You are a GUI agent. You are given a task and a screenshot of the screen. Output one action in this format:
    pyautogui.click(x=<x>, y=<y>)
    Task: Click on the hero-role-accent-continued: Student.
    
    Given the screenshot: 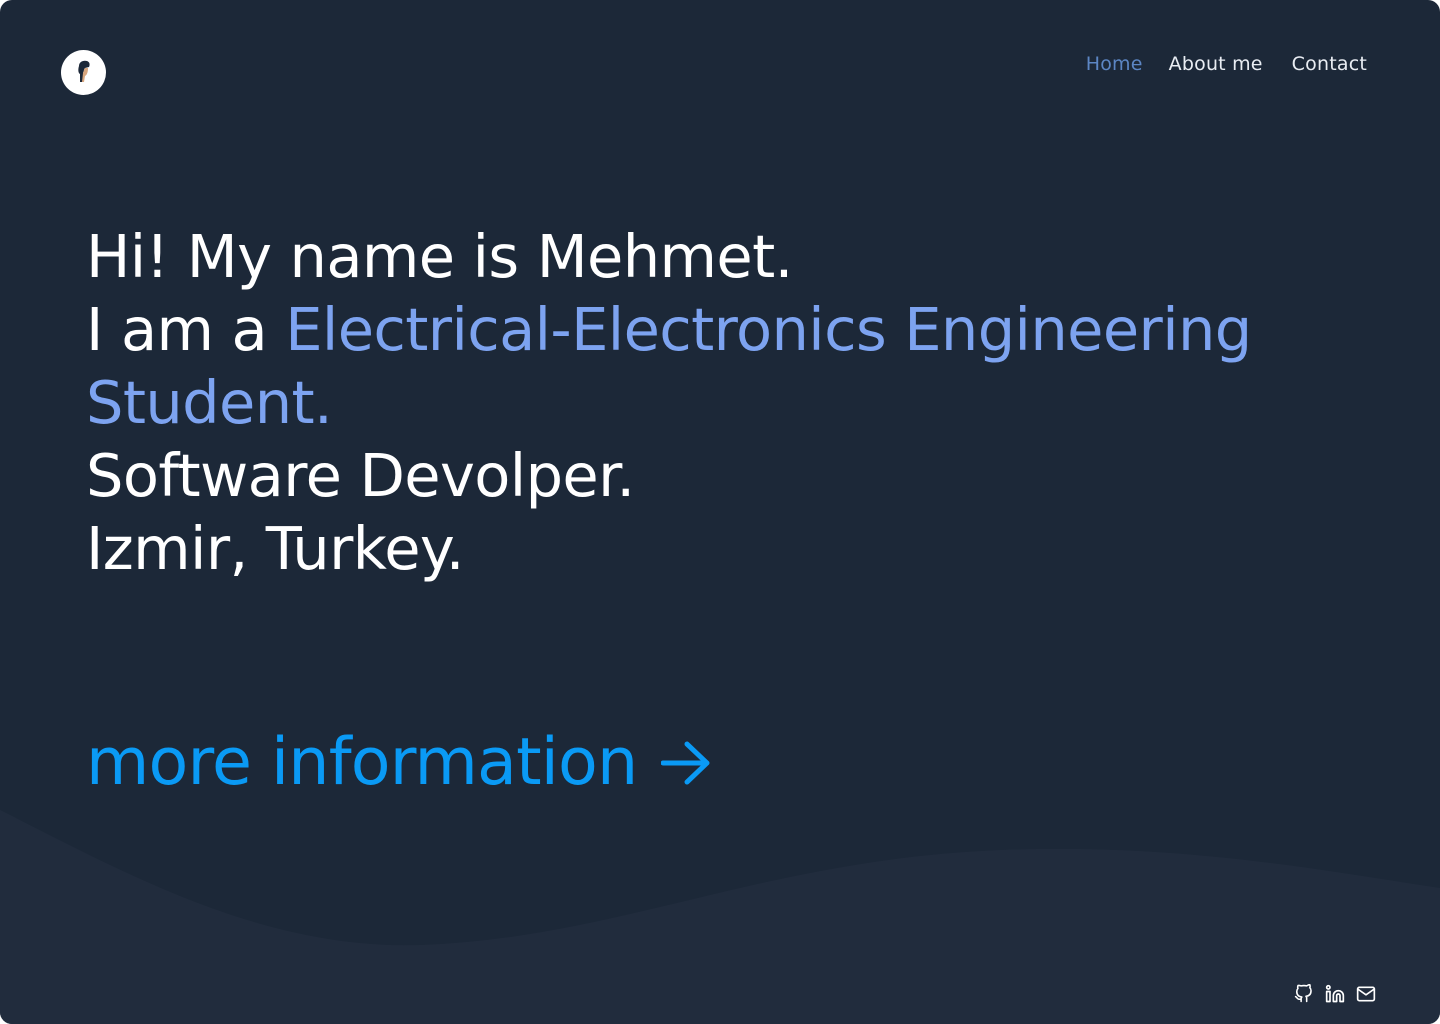 What is the action you would take?
    pyautogui.click(x=209, y=402)
    